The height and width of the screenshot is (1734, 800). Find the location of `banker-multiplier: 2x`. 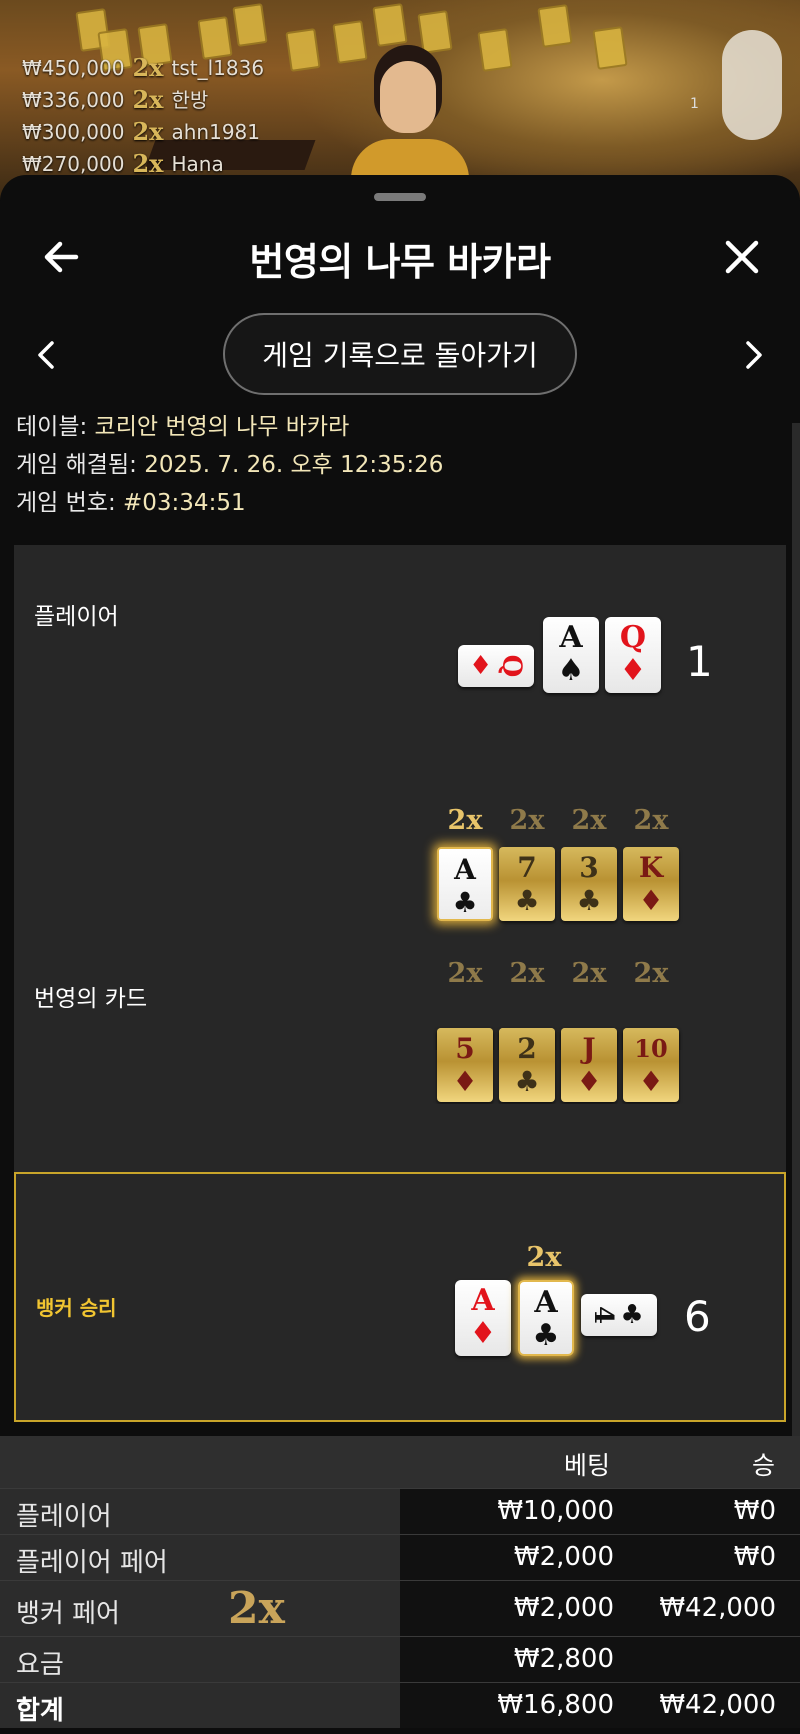

banker-multiplier: 2x is located at coordinates (544, 1257).